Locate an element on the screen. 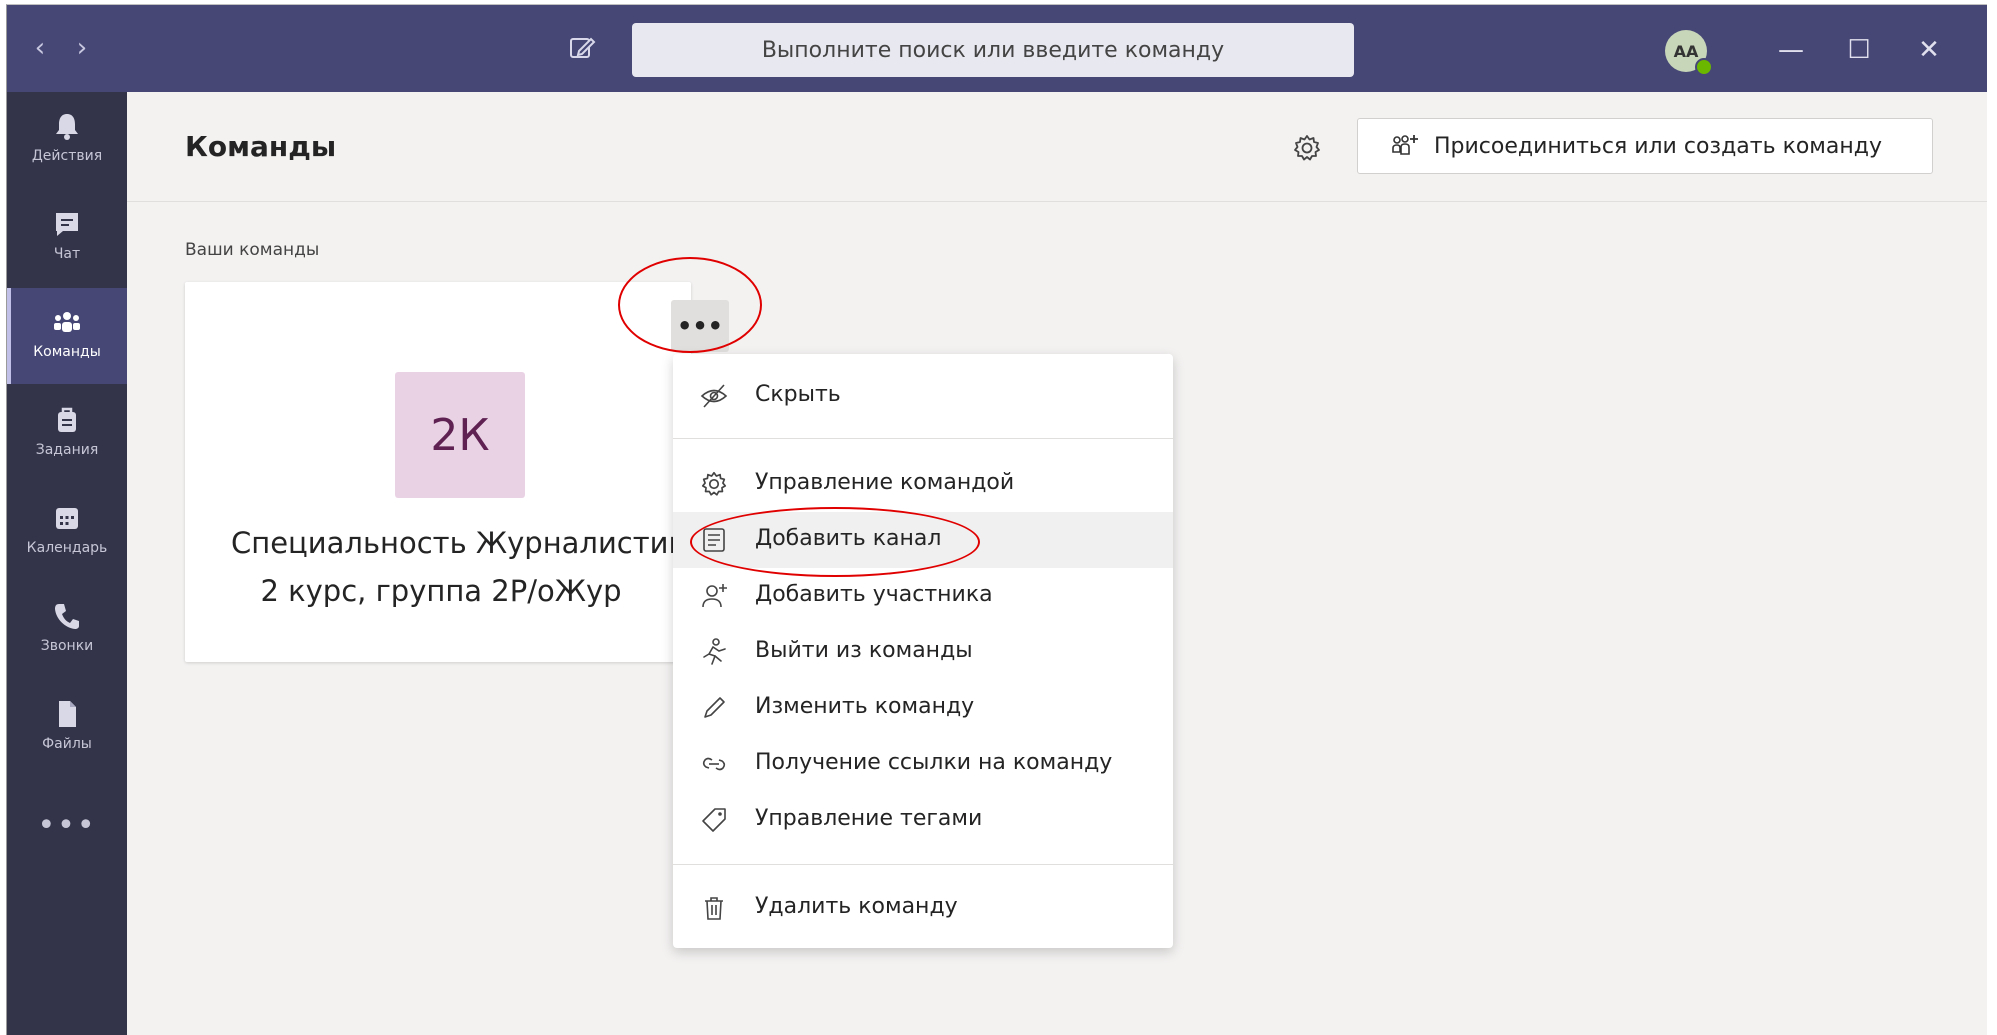  menu-item-manage-team: Управление командой is located at coordinates (923, 484).